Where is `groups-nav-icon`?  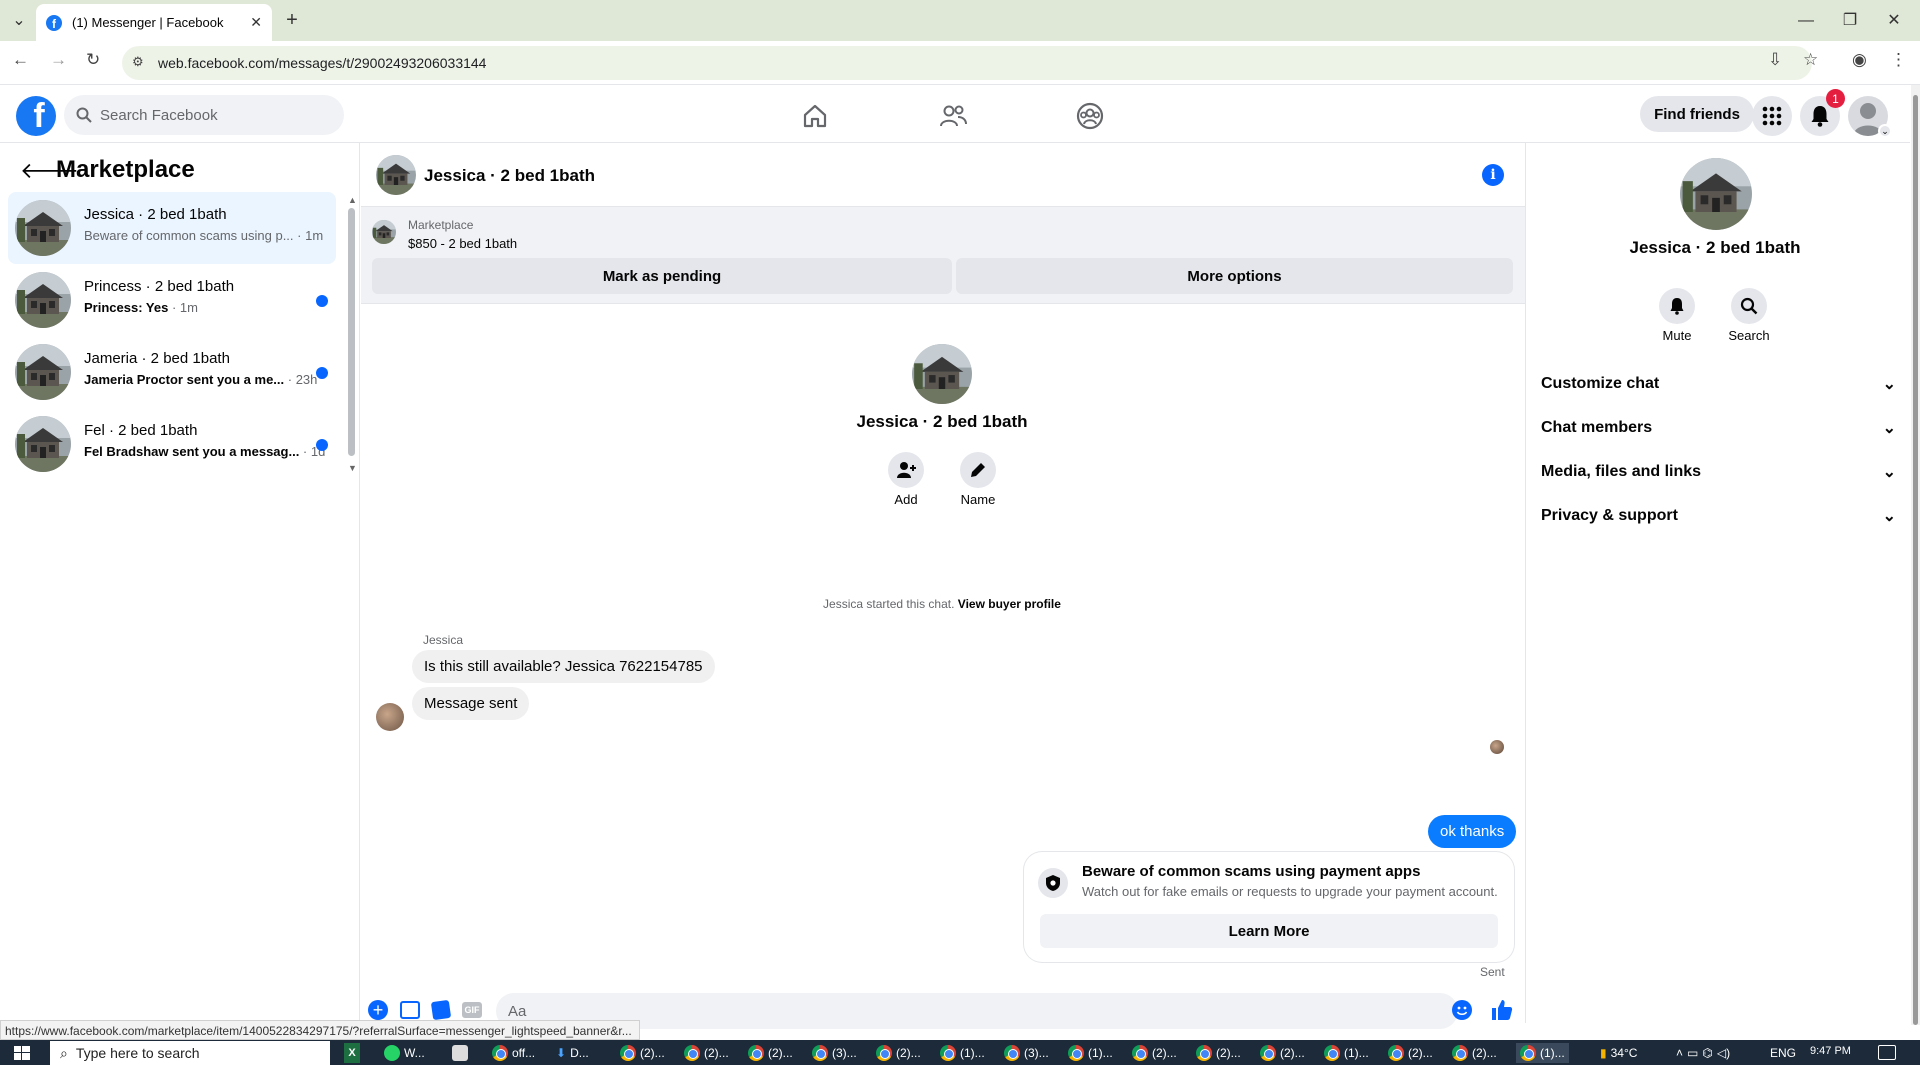 groups-nav-icon is located at coordinates (1090, 116).